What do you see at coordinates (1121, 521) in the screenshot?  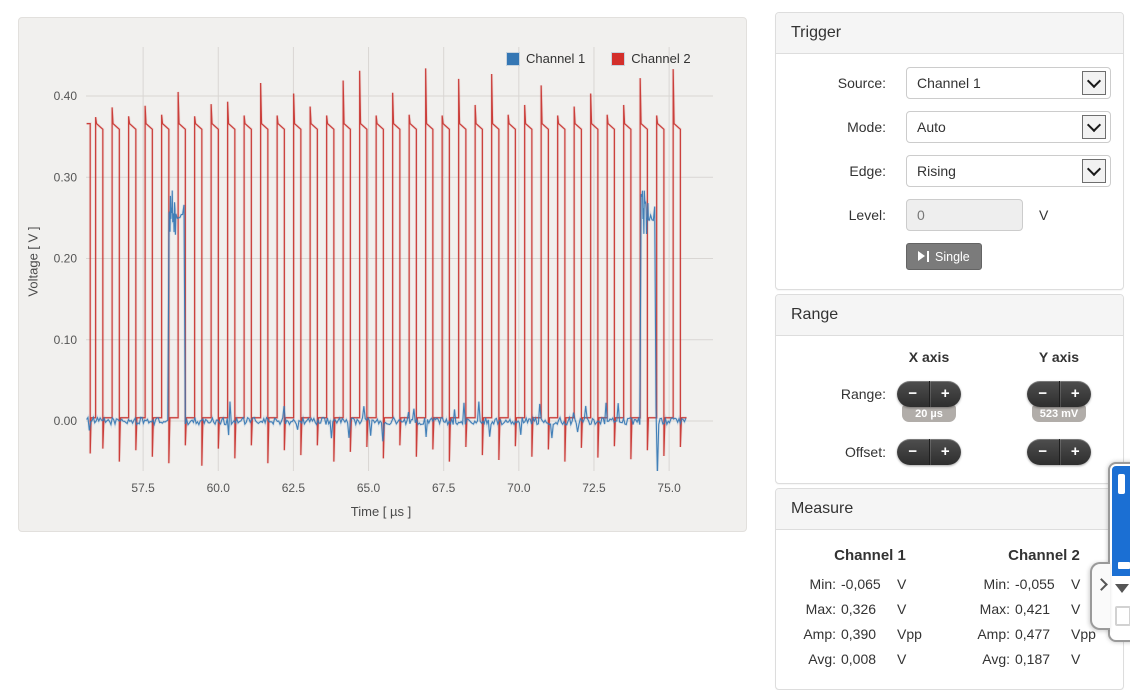 I see `flyout-blue-button` at bounding box center [1121, 521].